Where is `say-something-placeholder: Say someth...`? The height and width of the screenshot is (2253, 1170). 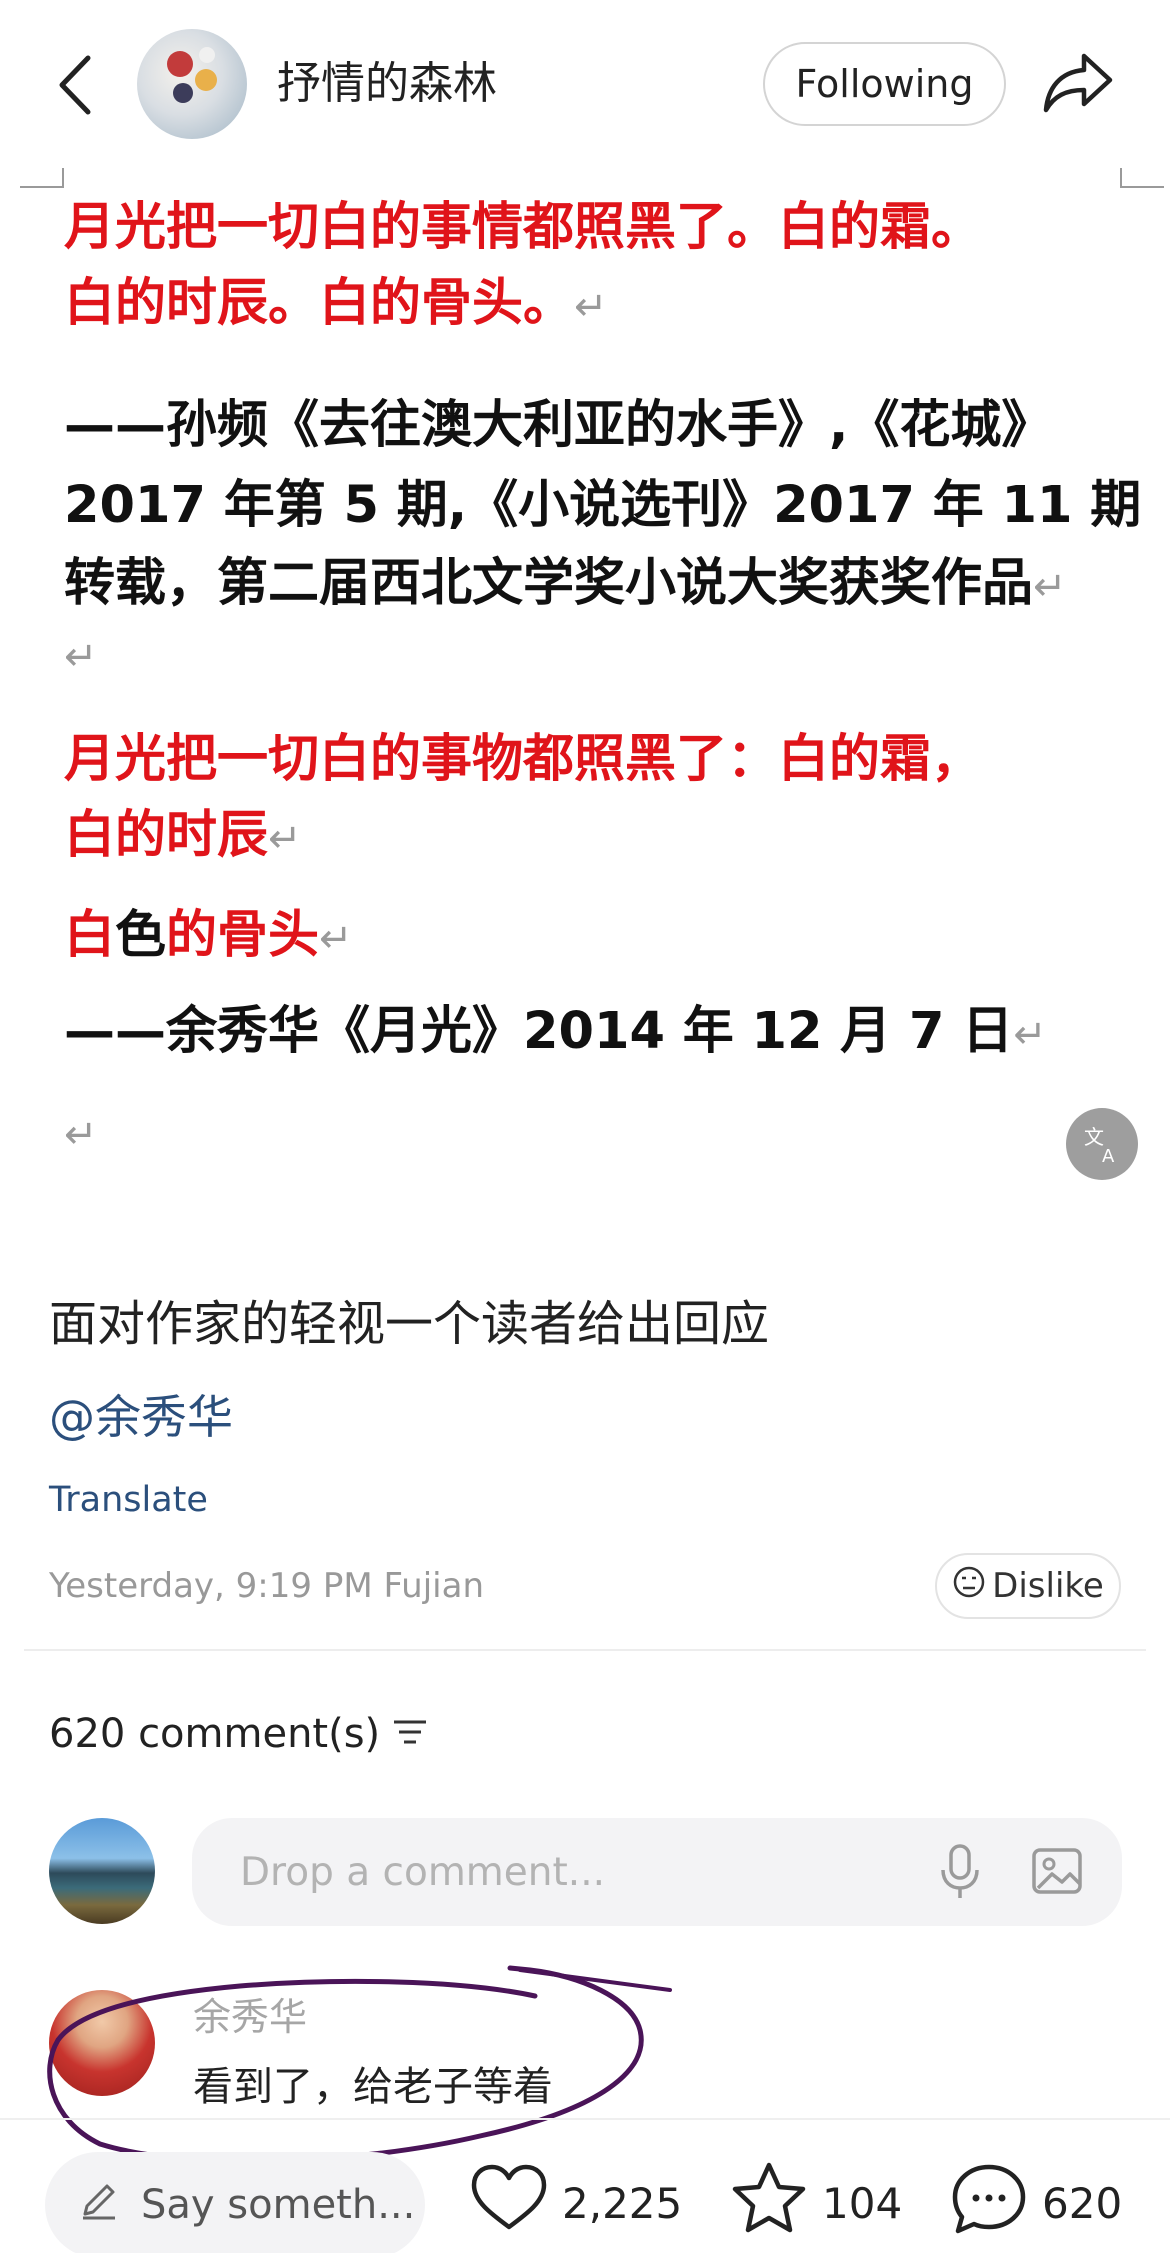 say-something-placeholder: Say someth... is located at coordinates (278, 2205).